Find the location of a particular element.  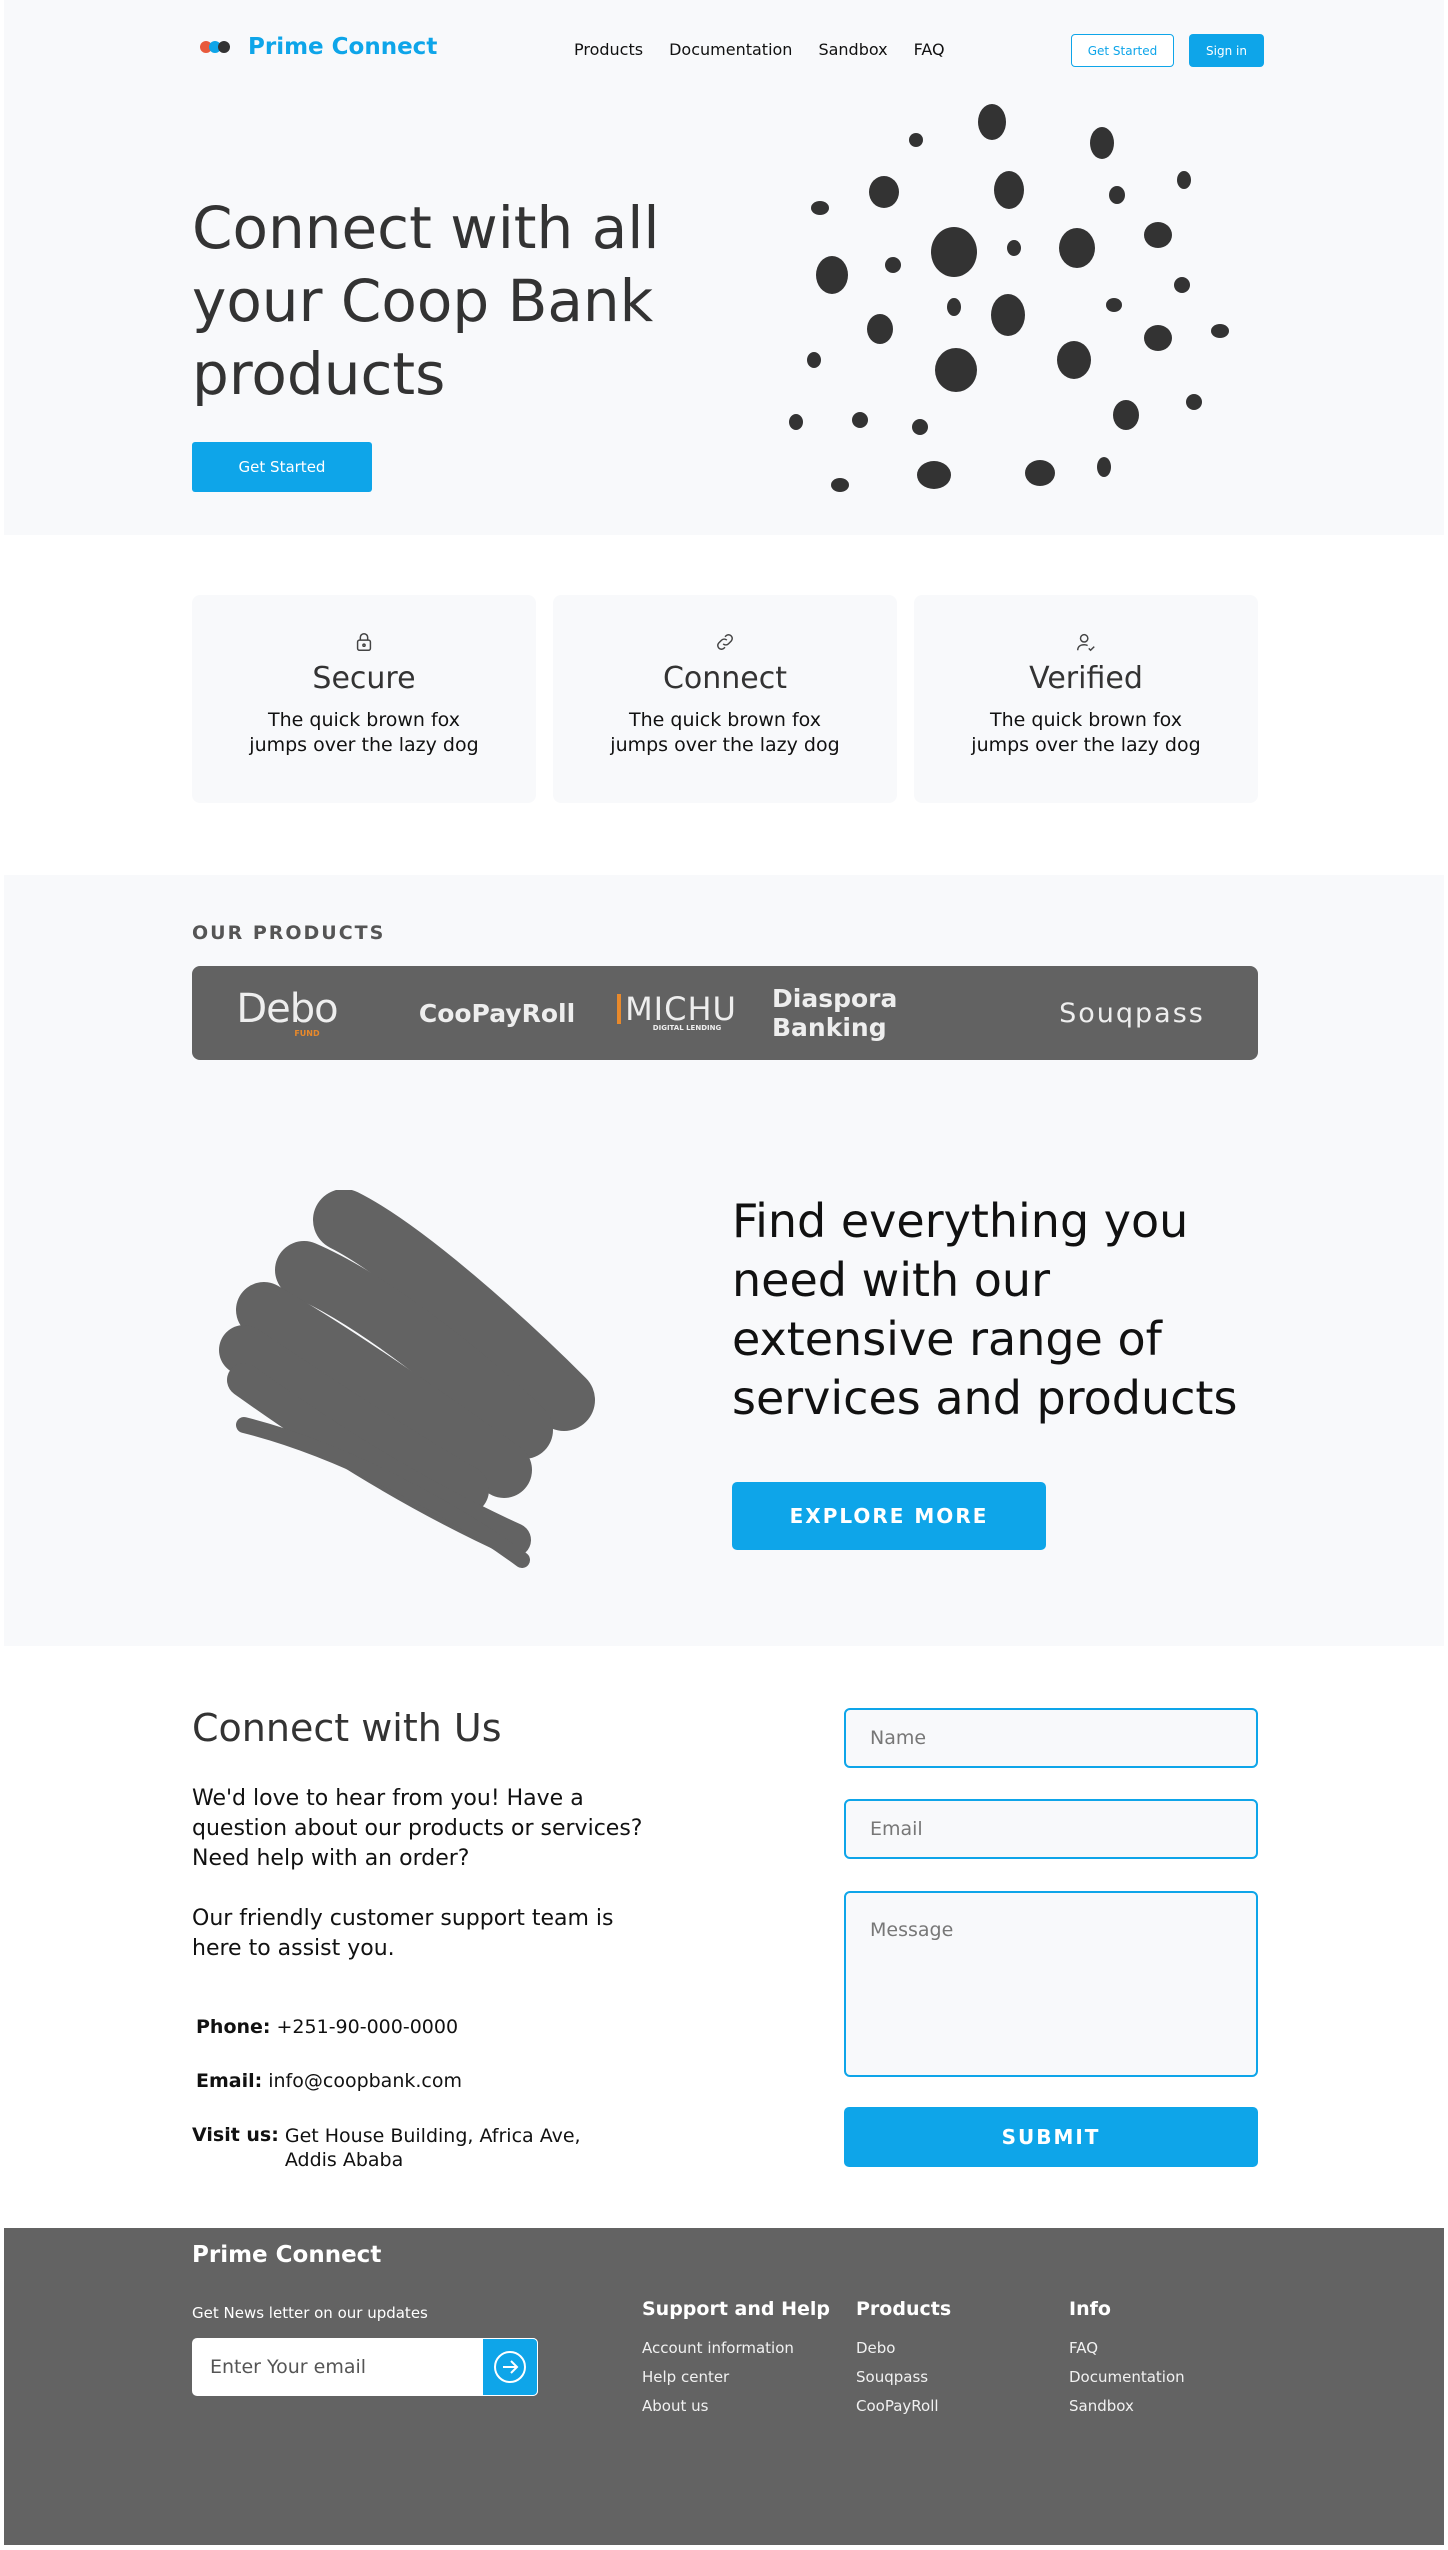

footer-link-souqpass: Souqpass is located at coordinates (903, 2377).